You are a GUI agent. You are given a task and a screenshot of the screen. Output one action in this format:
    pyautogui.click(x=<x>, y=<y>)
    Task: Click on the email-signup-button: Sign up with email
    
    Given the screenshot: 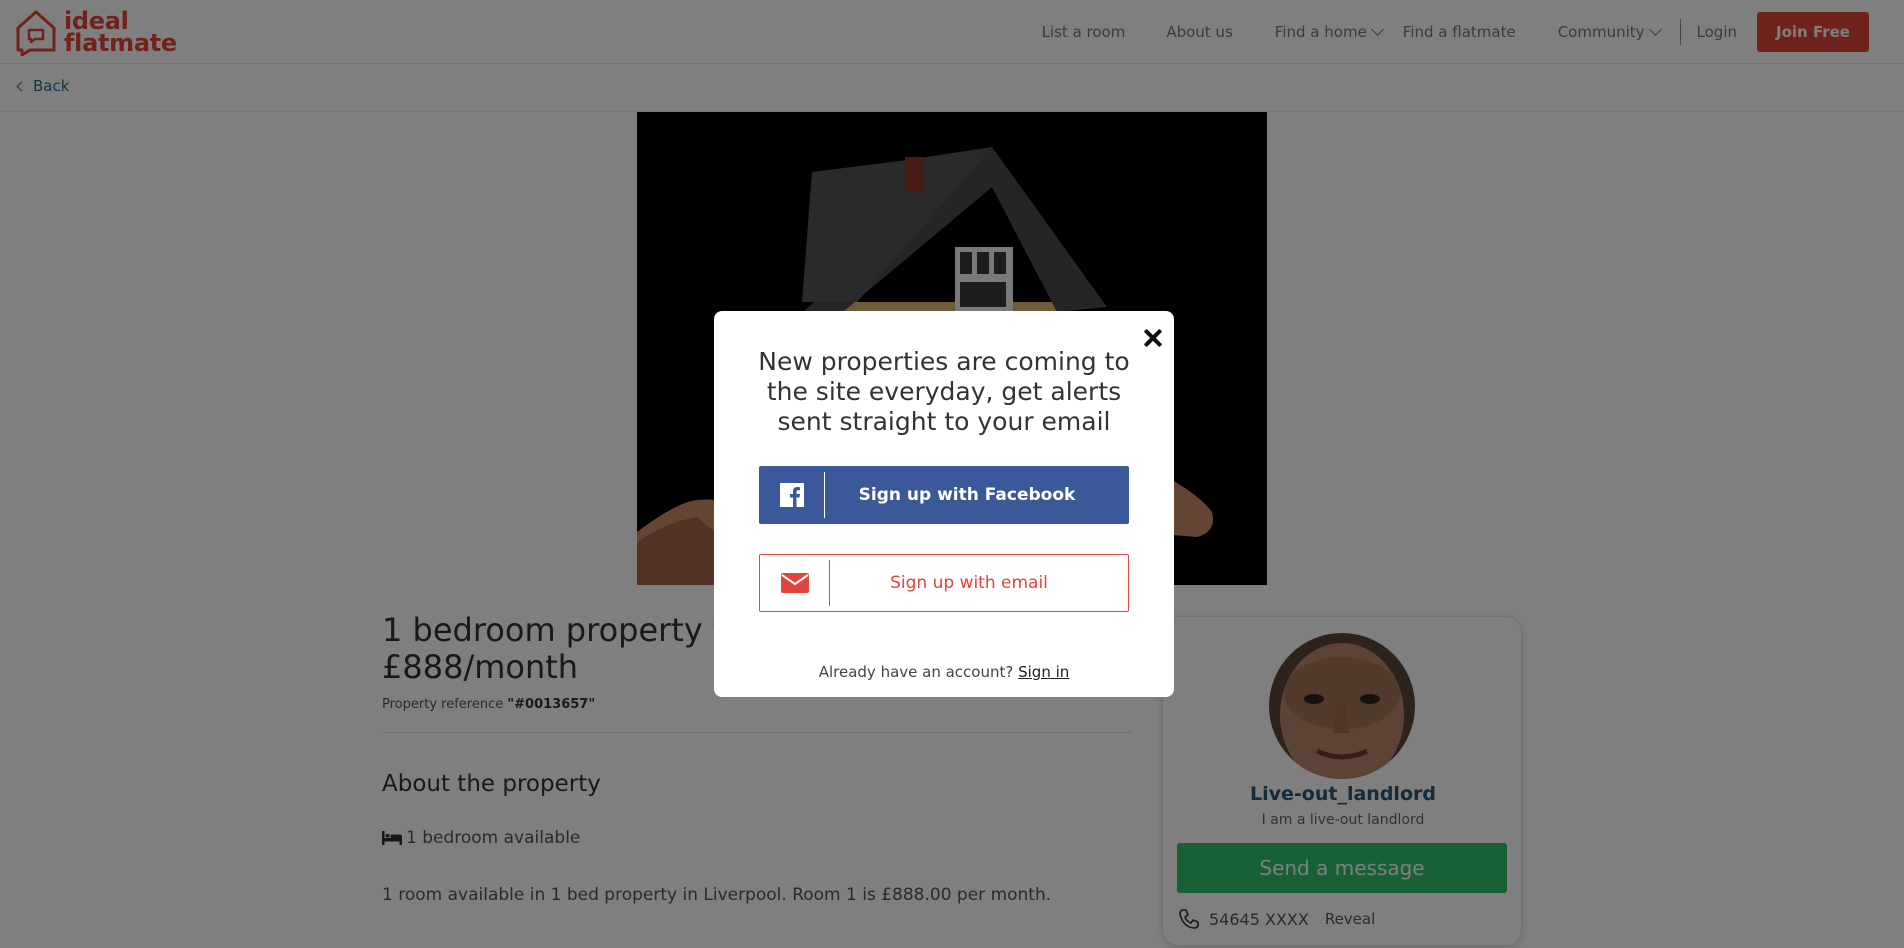 What is the action you would take?
    pyautogui.click(x=944, y=583)
    